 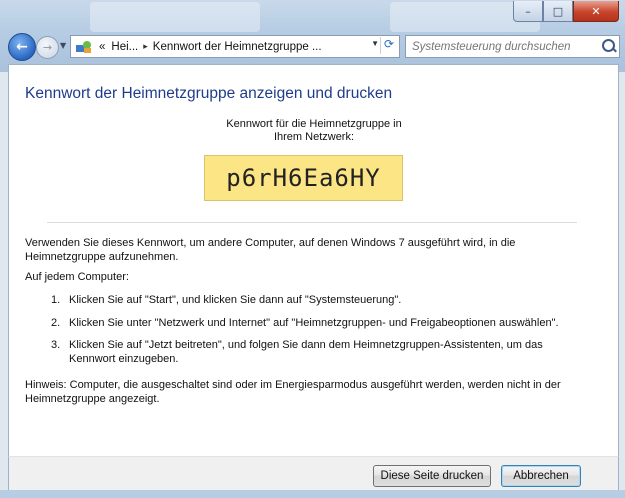 I want to click on note-line: Heimnetzgruppe angezeigt., so click(x=92, y=399).